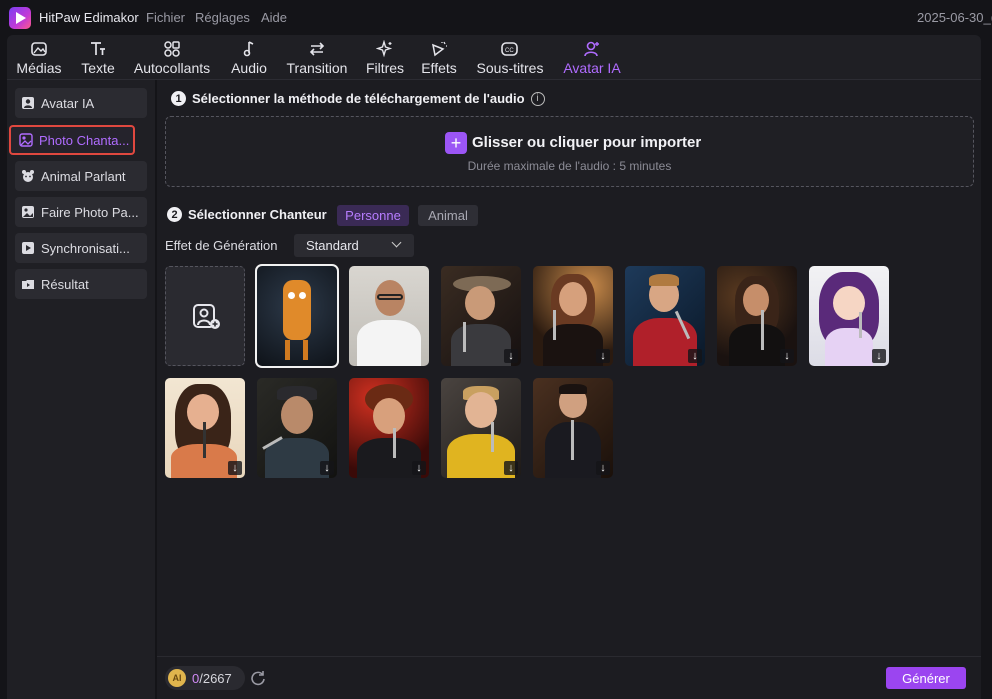 Image resolution: width=992 pixels, height=699 pixels. What do you see at coordinates (83, 176) in the screenshot?
I see `sidebar-item-label: Animal Parlant` at bounding box center [83, 176].